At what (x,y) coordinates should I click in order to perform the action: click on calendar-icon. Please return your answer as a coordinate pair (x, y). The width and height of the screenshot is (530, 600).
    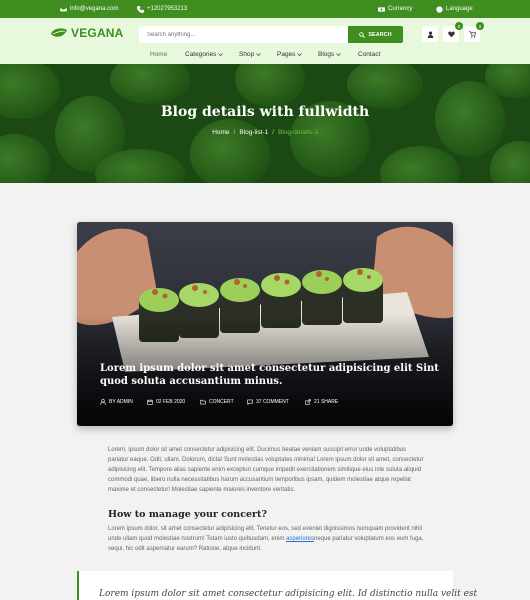
    Looking at the image, I should click on (150, 402).